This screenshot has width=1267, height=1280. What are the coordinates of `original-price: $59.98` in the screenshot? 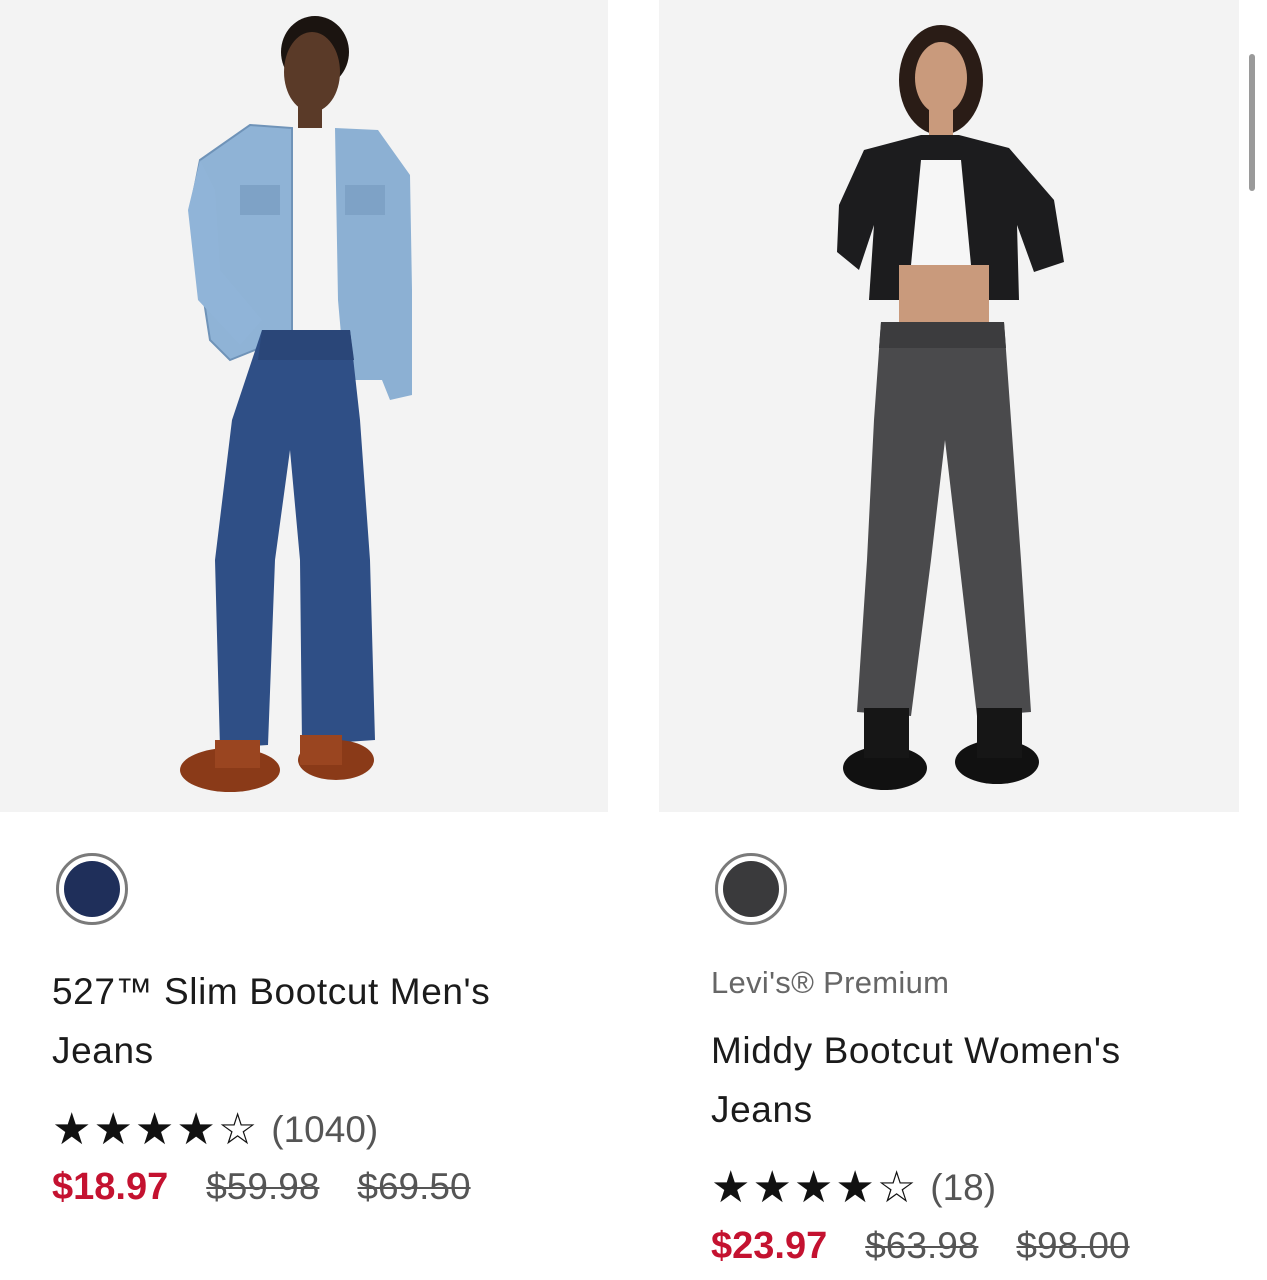 It's located at (263, 1186).